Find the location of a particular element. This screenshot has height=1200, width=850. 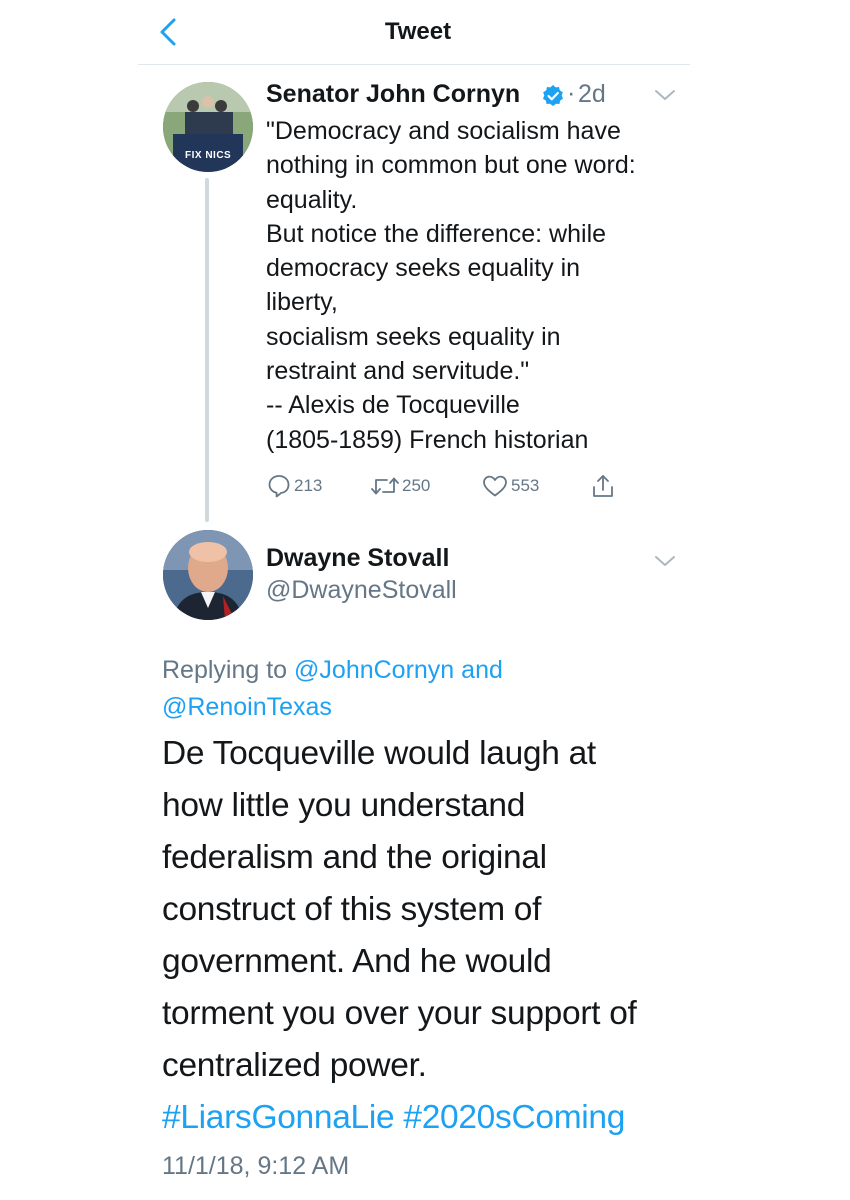

retweet-button: 250 is located at coordinates (400, 486).